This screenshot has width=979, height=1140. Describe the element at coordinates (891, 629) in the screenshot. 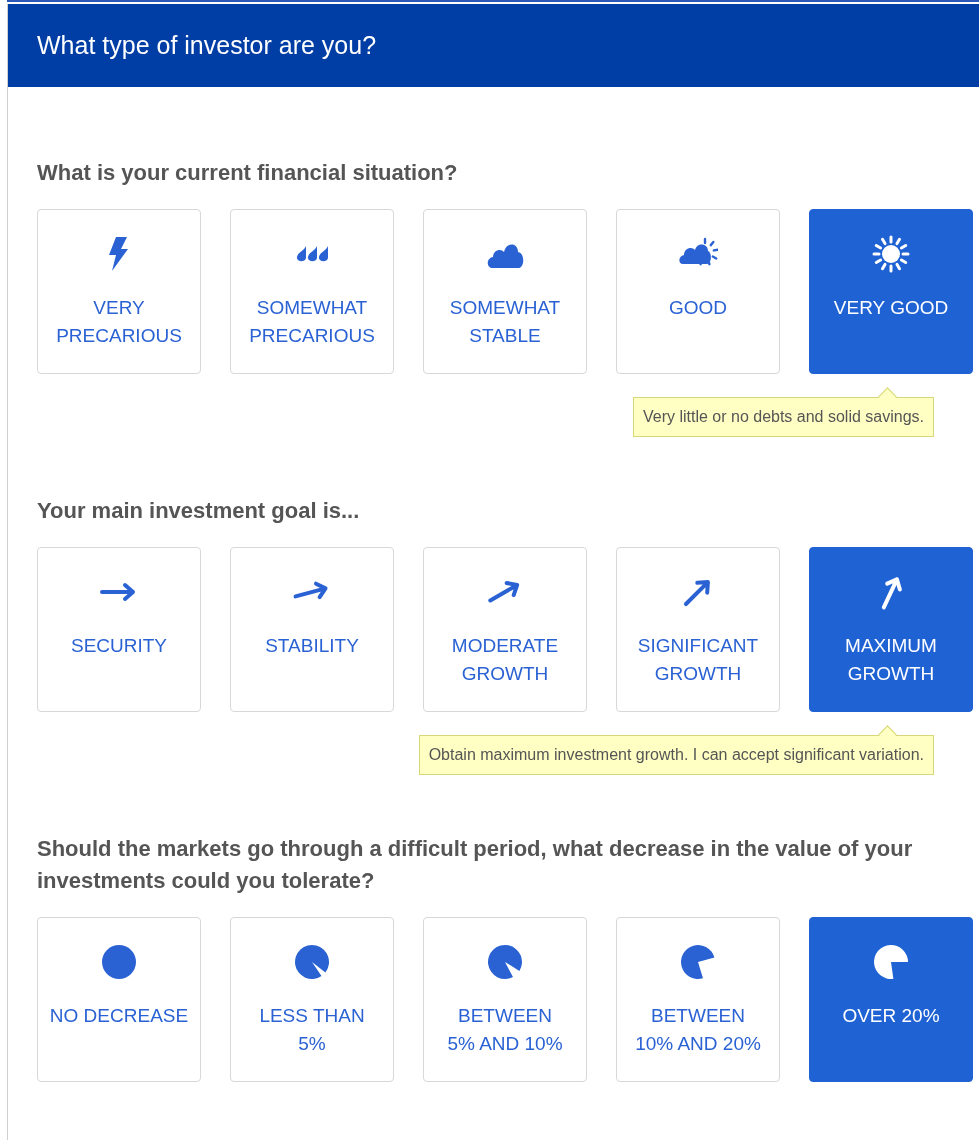

I see `option-card: MAXIMUM GROWTH` at that location.